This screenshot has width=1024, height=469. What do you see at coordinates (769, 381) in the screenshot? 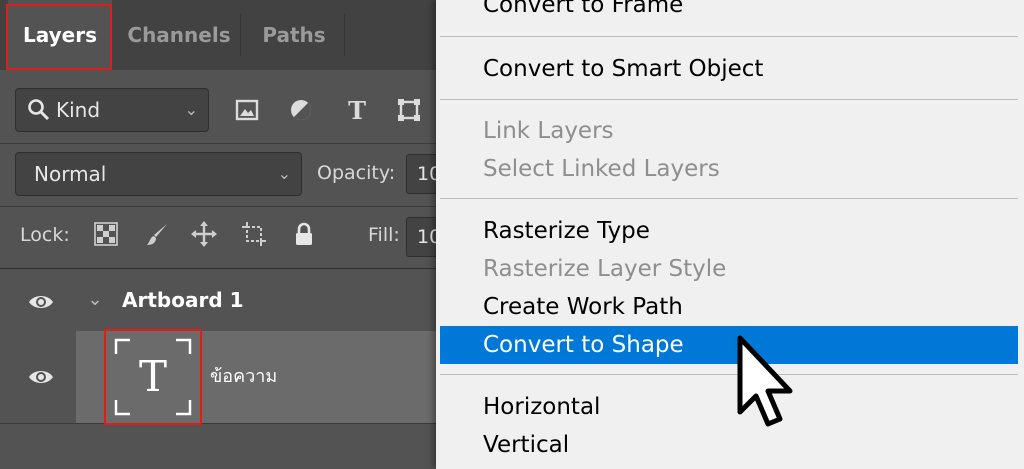
I see `mouse-pointer-icon` at bounding box center [769, 381].